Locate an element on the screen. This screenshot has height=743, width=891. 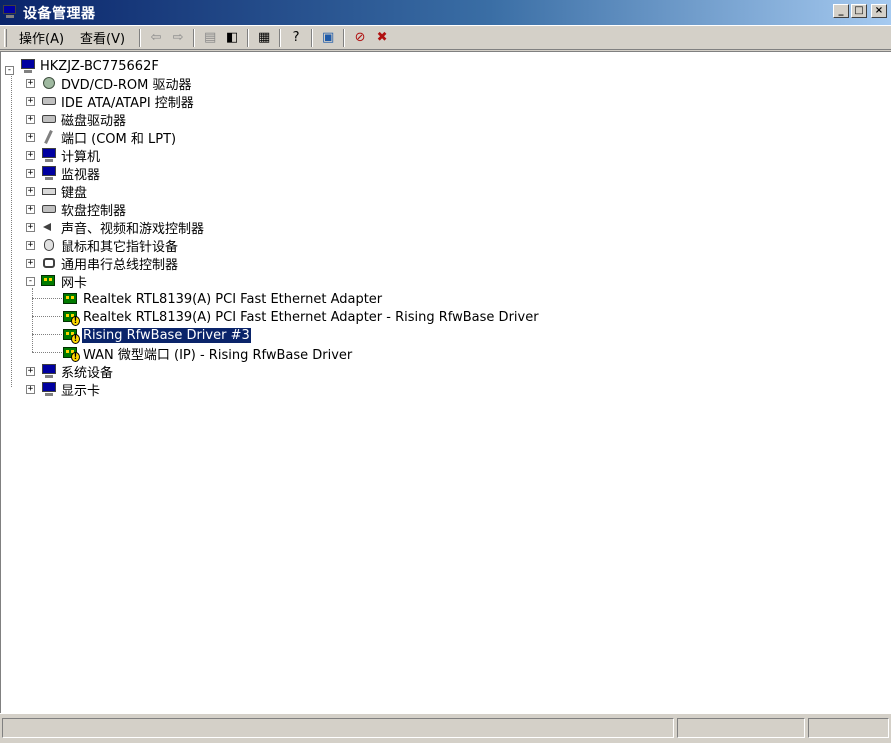
tree-category: + IDE ATA/ATAPI 控制器 is located at coordinates (110, 101).